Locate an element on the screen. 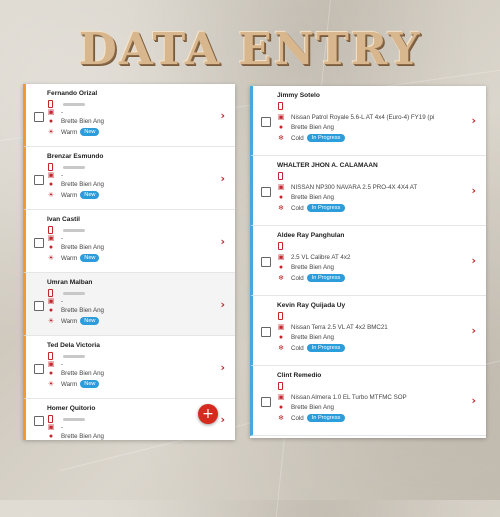 This screenshot has width=500, height=517. lead-name: WHALTER JHON A. CALAMAAN is located at coordinates (327, 165).